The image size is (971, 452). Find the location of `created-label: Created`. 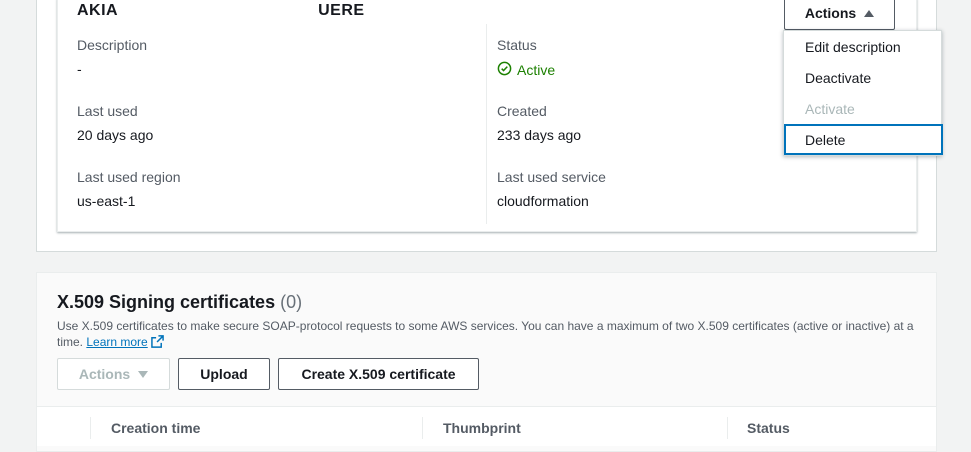

created-label: Created is located at coordinates (522, 111).